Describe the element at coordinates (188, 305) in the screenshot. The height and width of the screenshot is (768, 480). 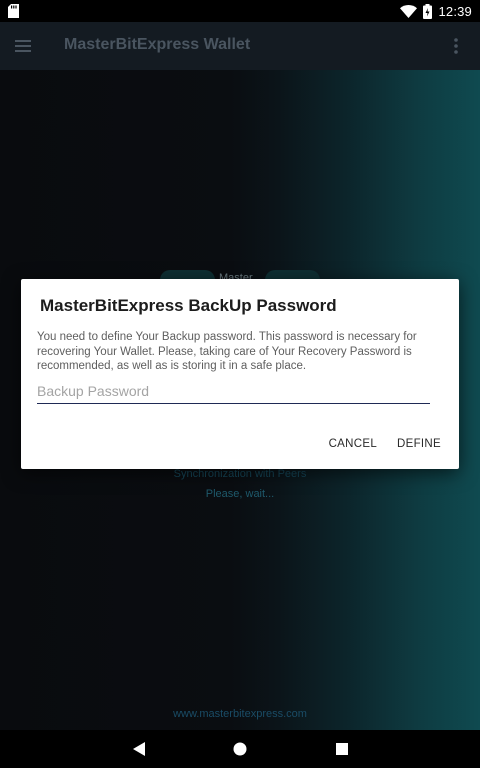
I see `dialog-title: MasterBitExpress BackUp Password` at that location.